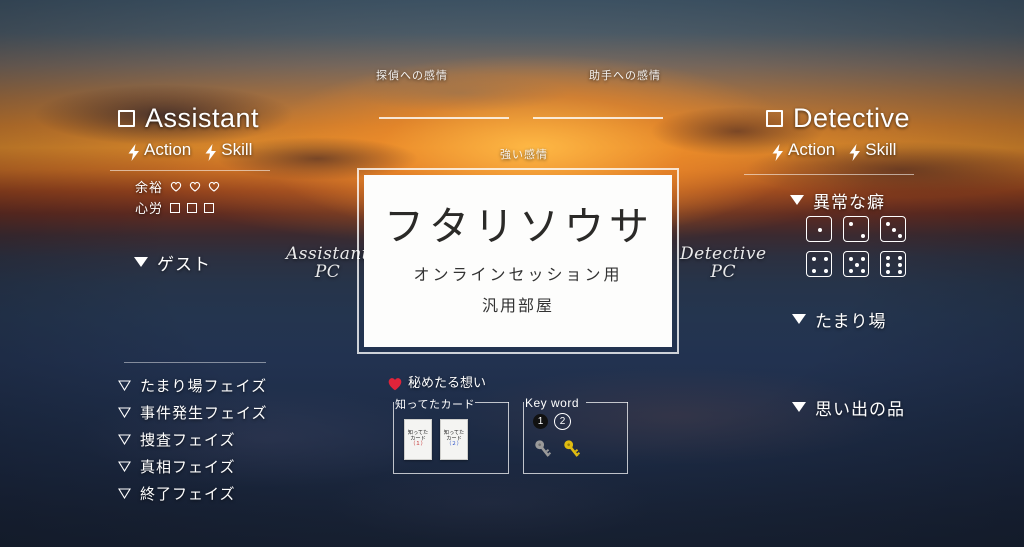 This screenshot has height=547, width=1024. I want to click on assistant-action-skill-row: Action Skill, so click(190, 150).